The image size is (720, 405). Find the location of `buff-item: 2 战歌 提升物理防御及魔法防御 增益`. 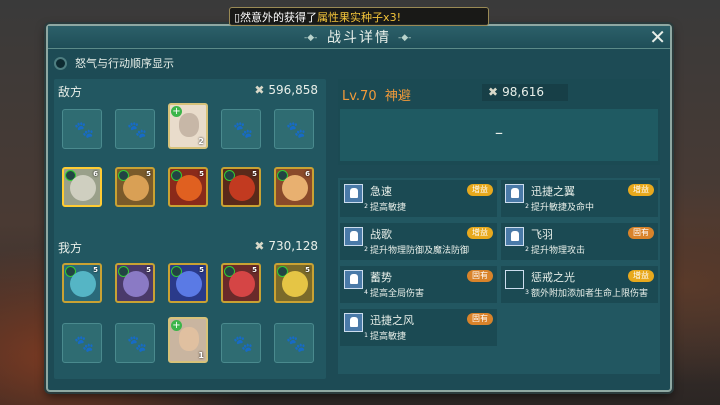

buff-item: 2 战歌 提升物理防御及魔法防御 增益 is located at coordinates (418, 241).